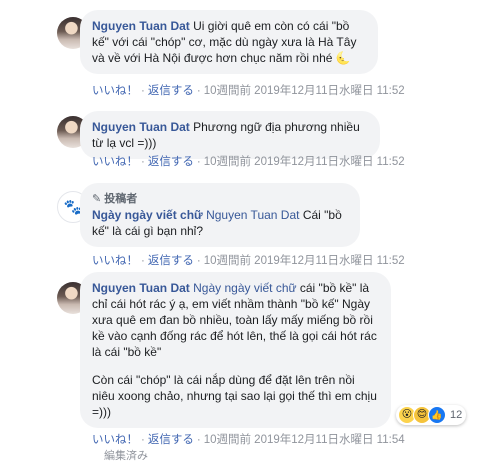 The image size is (491, 467). What do you see at coordinates (304, 440) in the screenshot?
I see `timestamp: 10週間前 2019年12月11日水曜日 11:54` at bounding box center [304, 440].